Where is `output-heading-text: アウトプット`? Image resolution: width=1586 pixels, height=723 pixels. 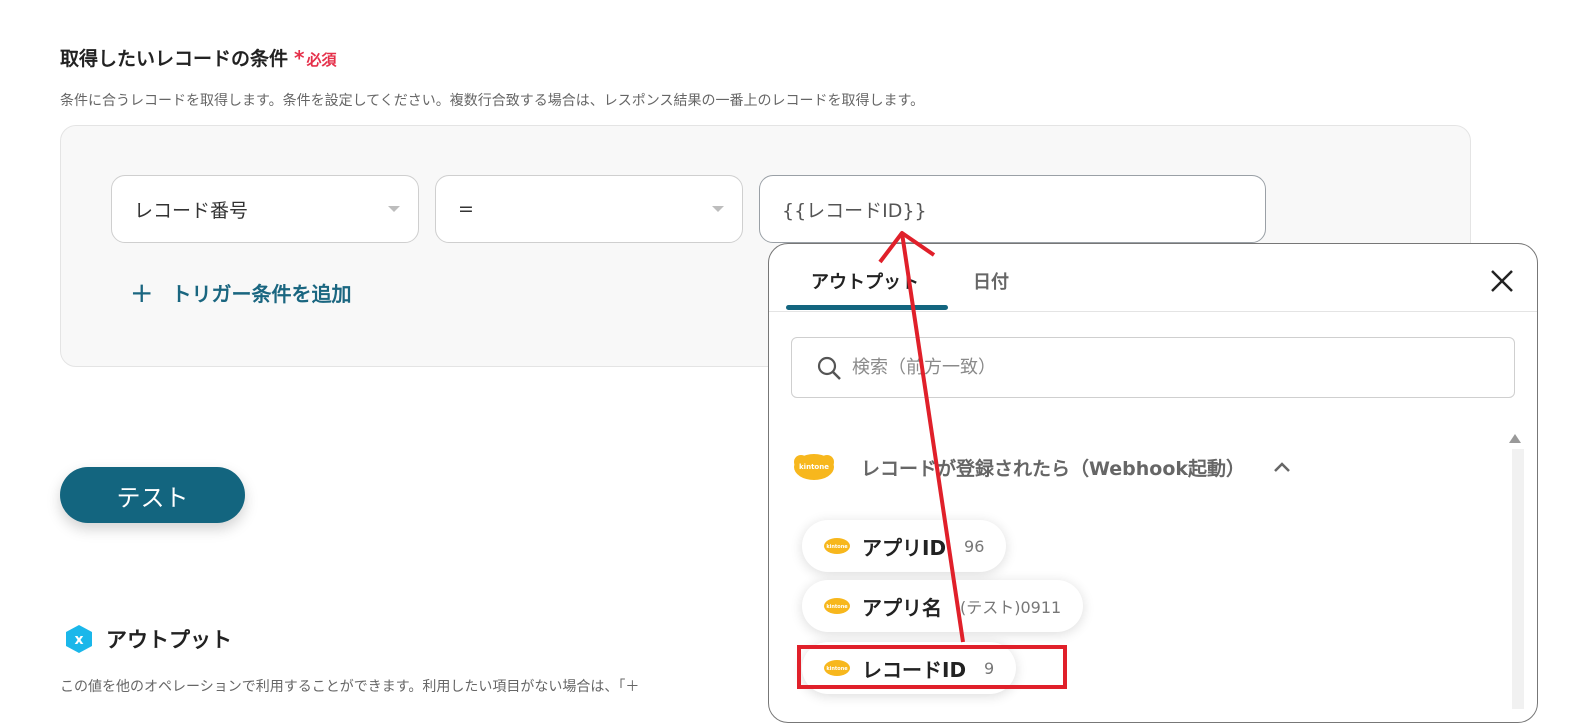
output-heading-text: アウトプット is located at coordinates (169, 640).